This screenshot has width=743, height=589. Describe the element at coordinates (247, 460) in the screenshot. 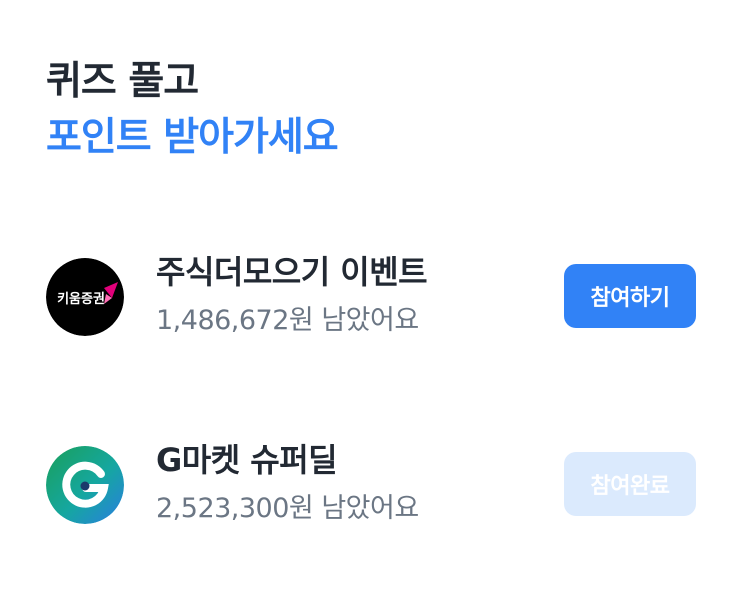

I see `event-title: G마켓 슈퍼딜` at that location.